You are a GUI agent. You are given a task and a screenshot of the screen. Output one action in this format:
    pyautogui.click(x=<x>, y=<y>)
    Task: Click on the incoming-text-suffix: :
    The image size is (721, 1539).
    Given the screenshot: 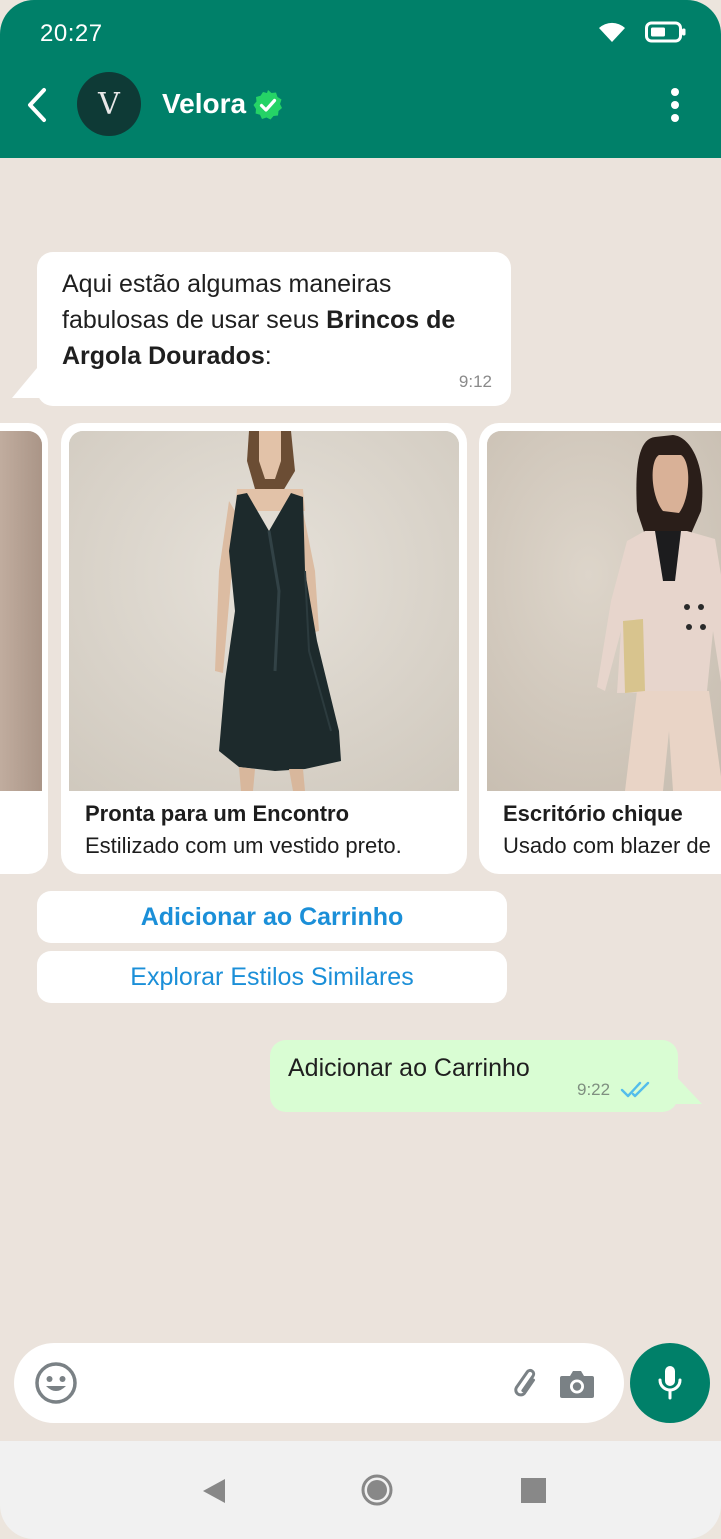 What is the action you would take?
    pyautogui.click(x=268, y=356)
    